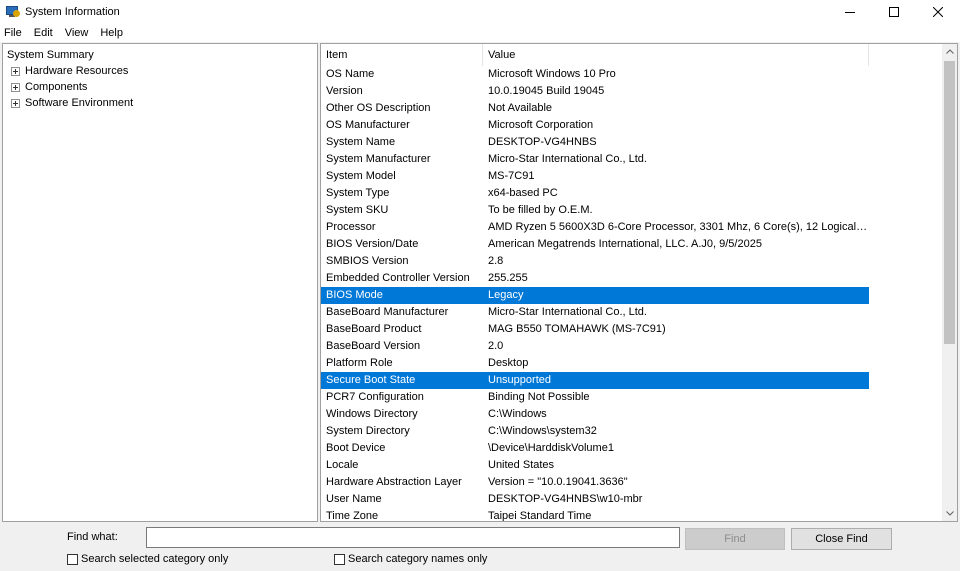 Image resolution: width=960 pixels, height=571 pixels. Describe the element at coordinates (632, 397) in the screenshot. I see `table-row: PCR7 Configuration Binding Not Possible` at that location.